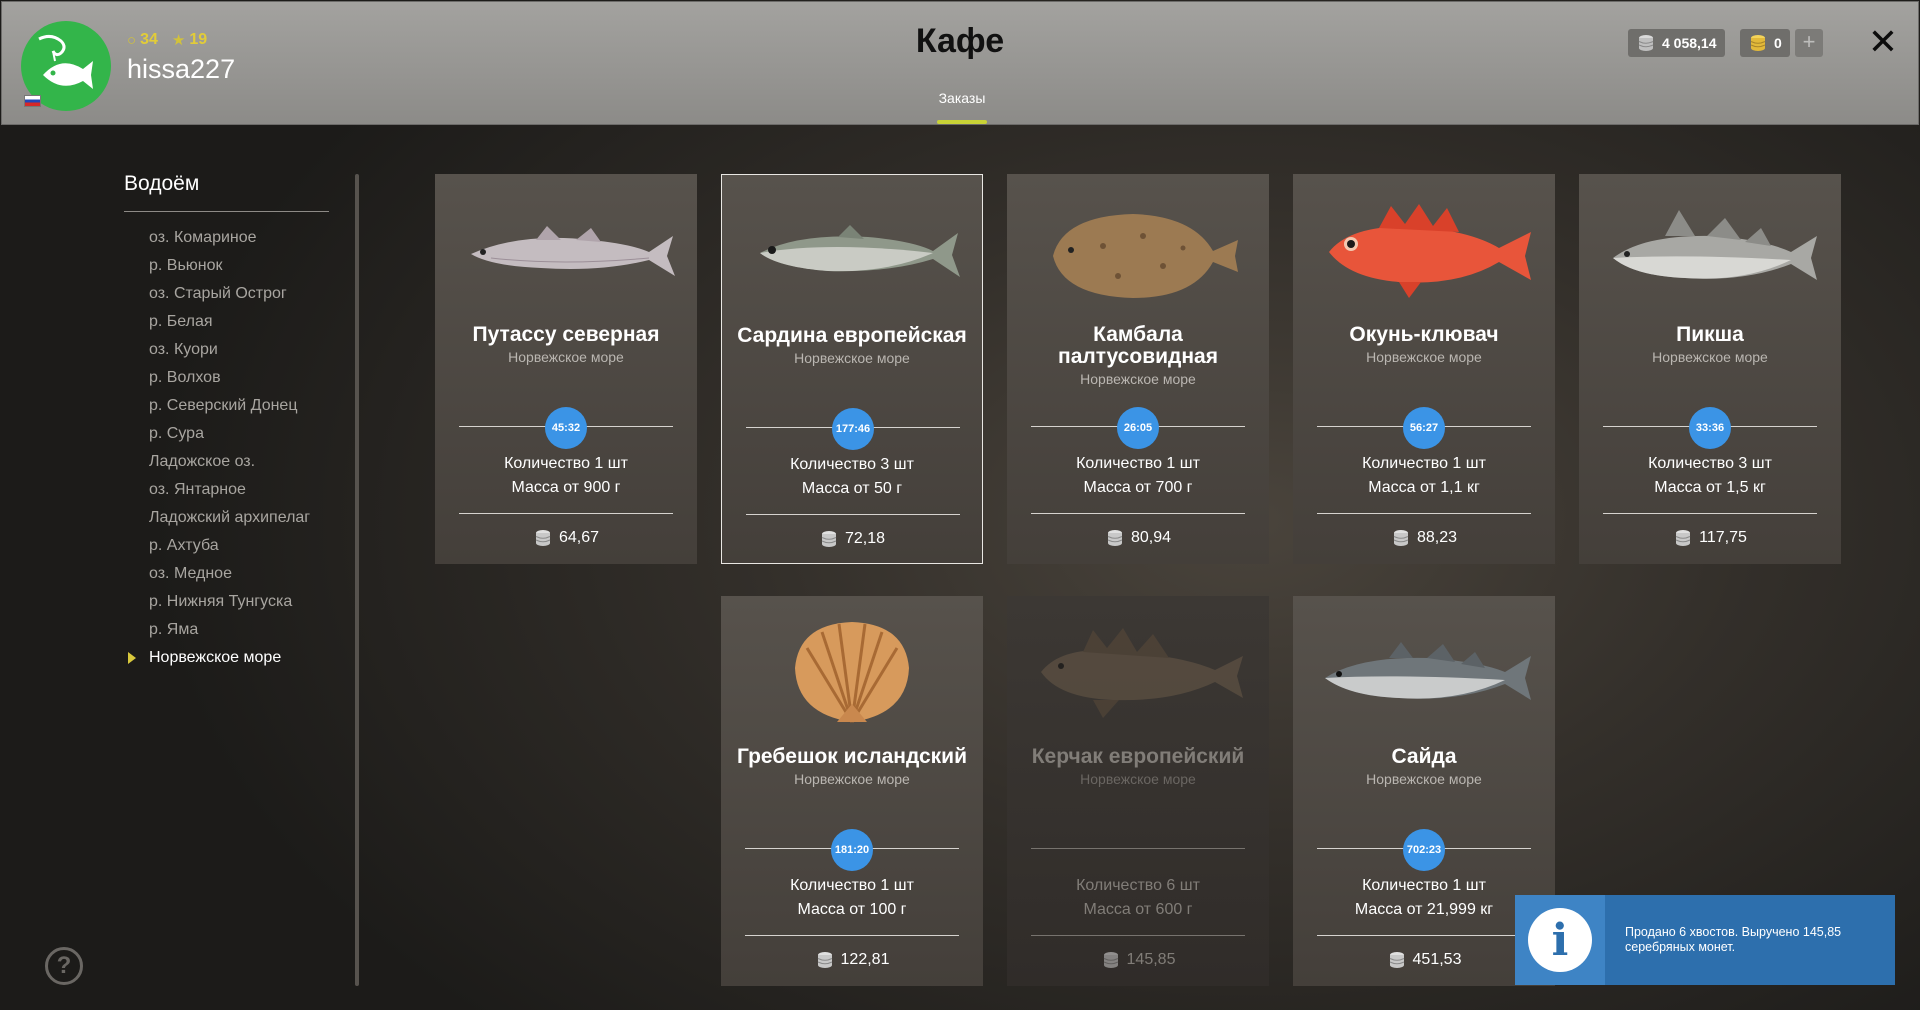 Image resolution: width=1920 pixels, height=1010 pixels. I want to click on waterbody-item: р. Белая, so click(229, 324).